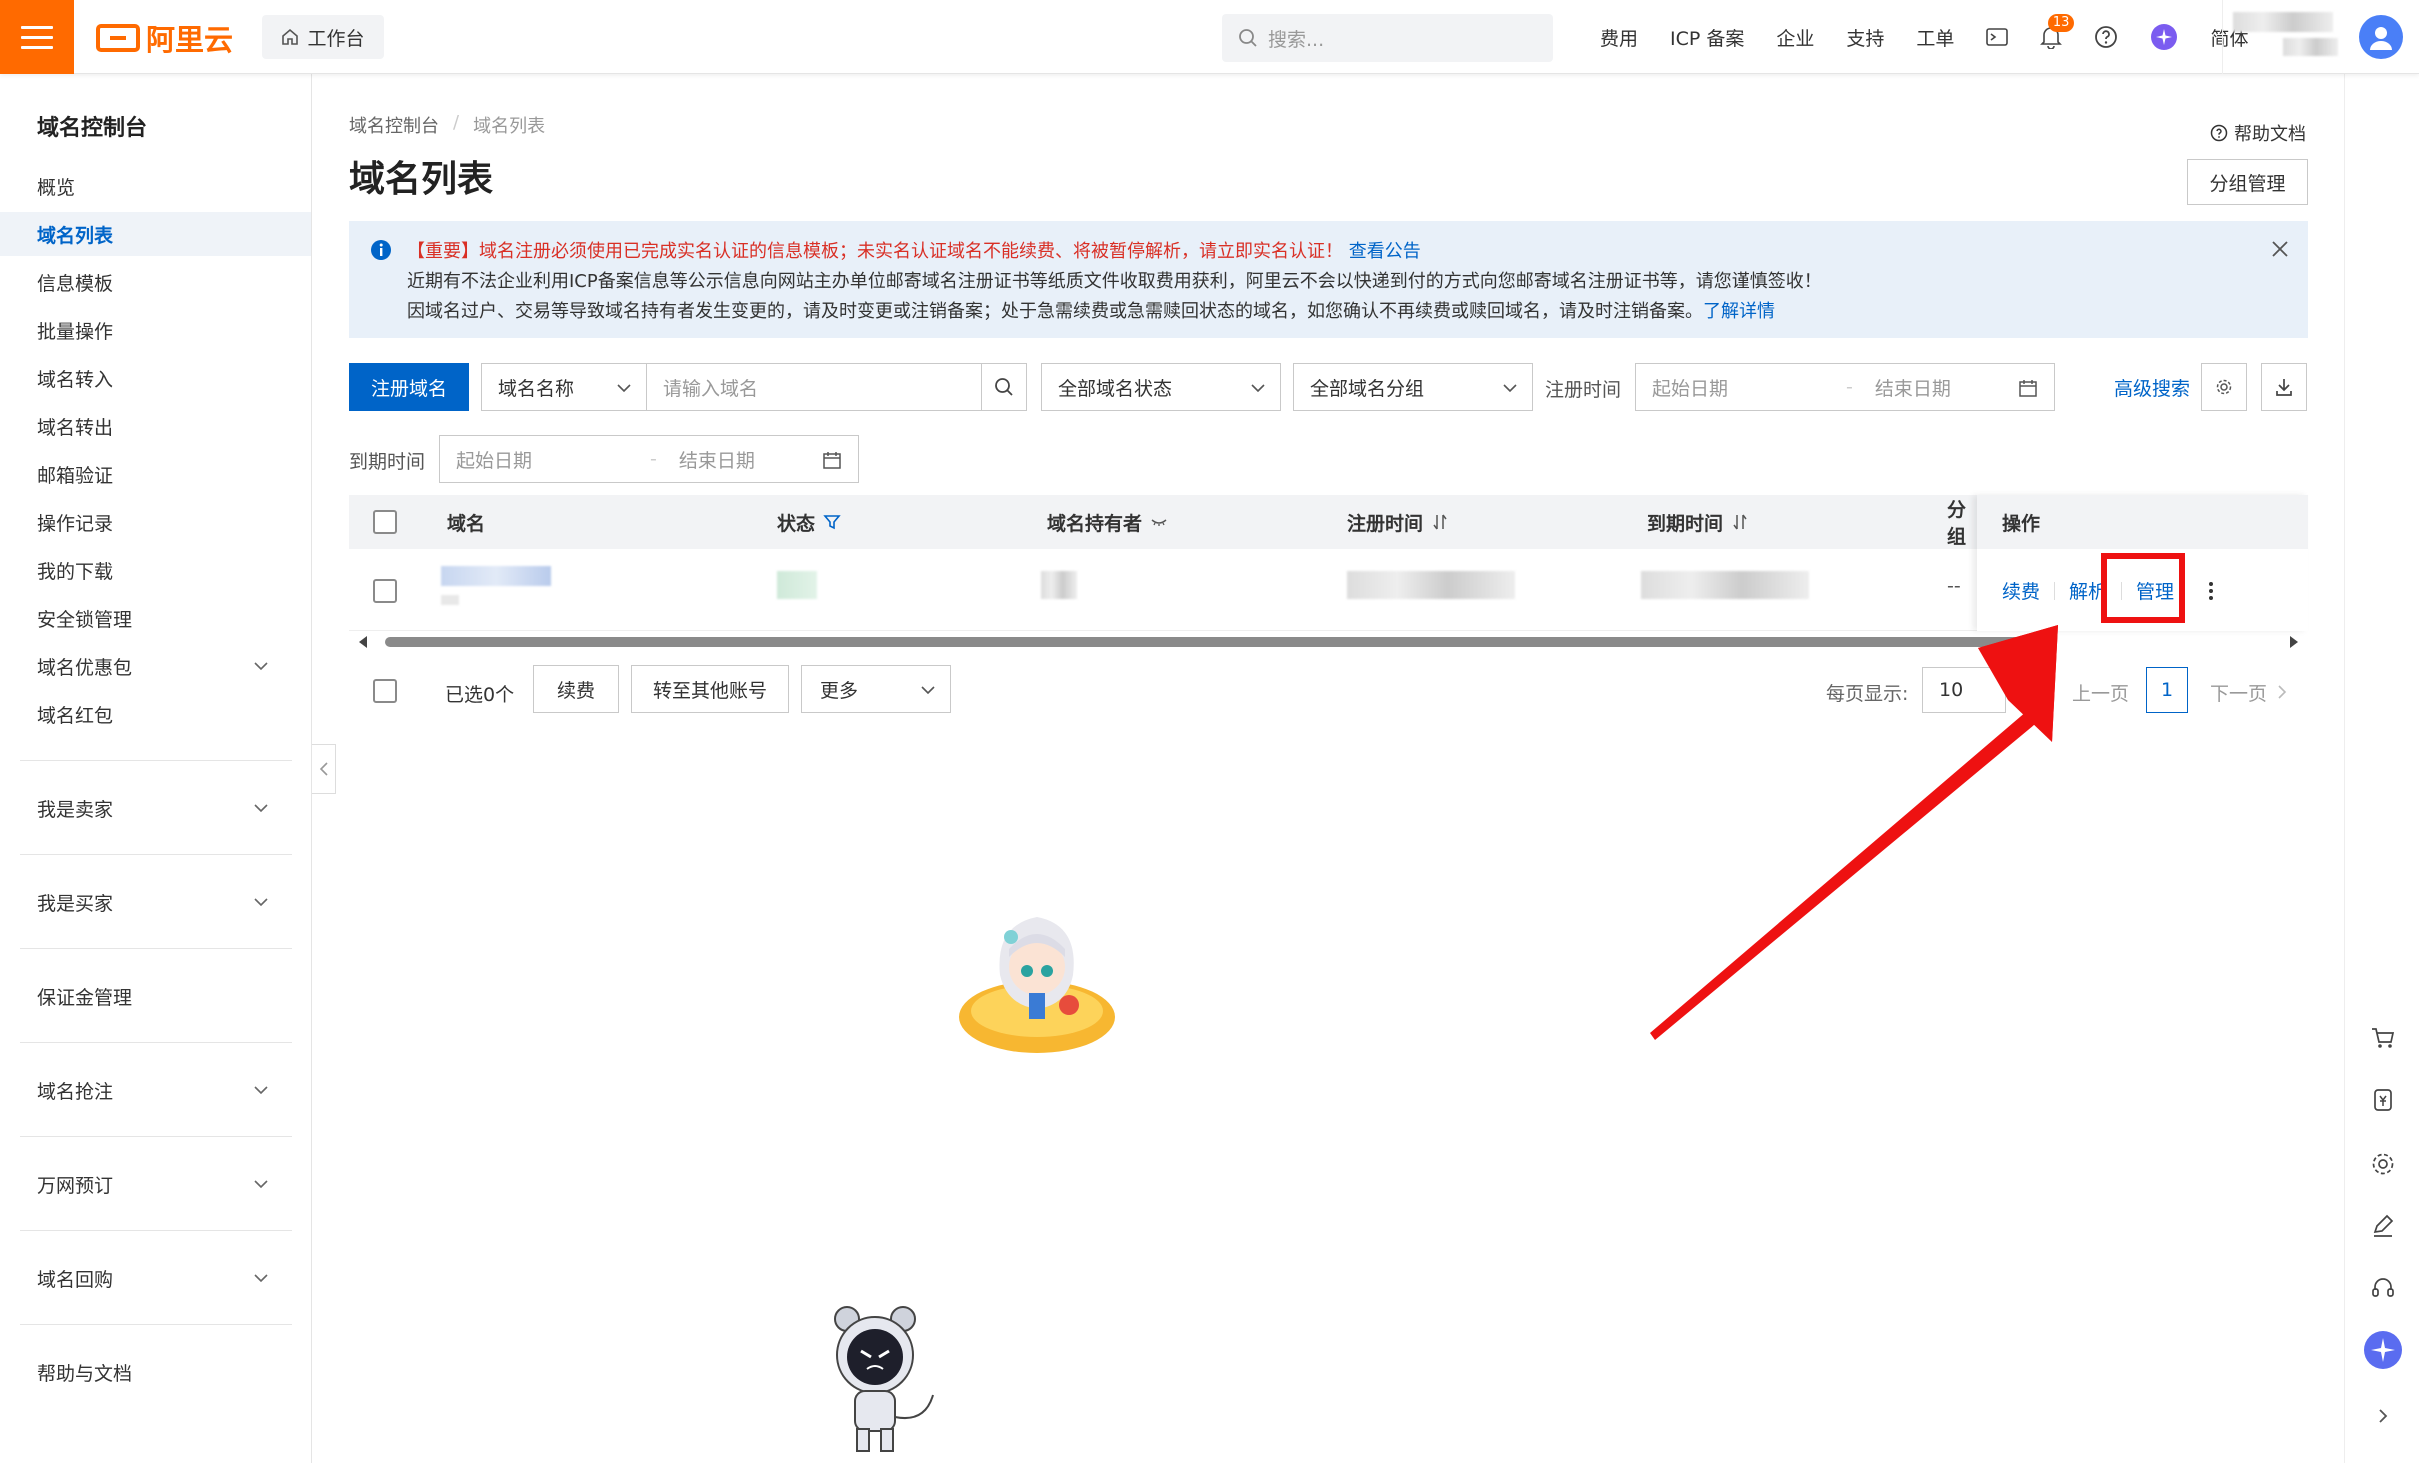 The width and height of the screenshot is (2419, 1463). I want to click on mascot-robot-image, so click(884, 1379).